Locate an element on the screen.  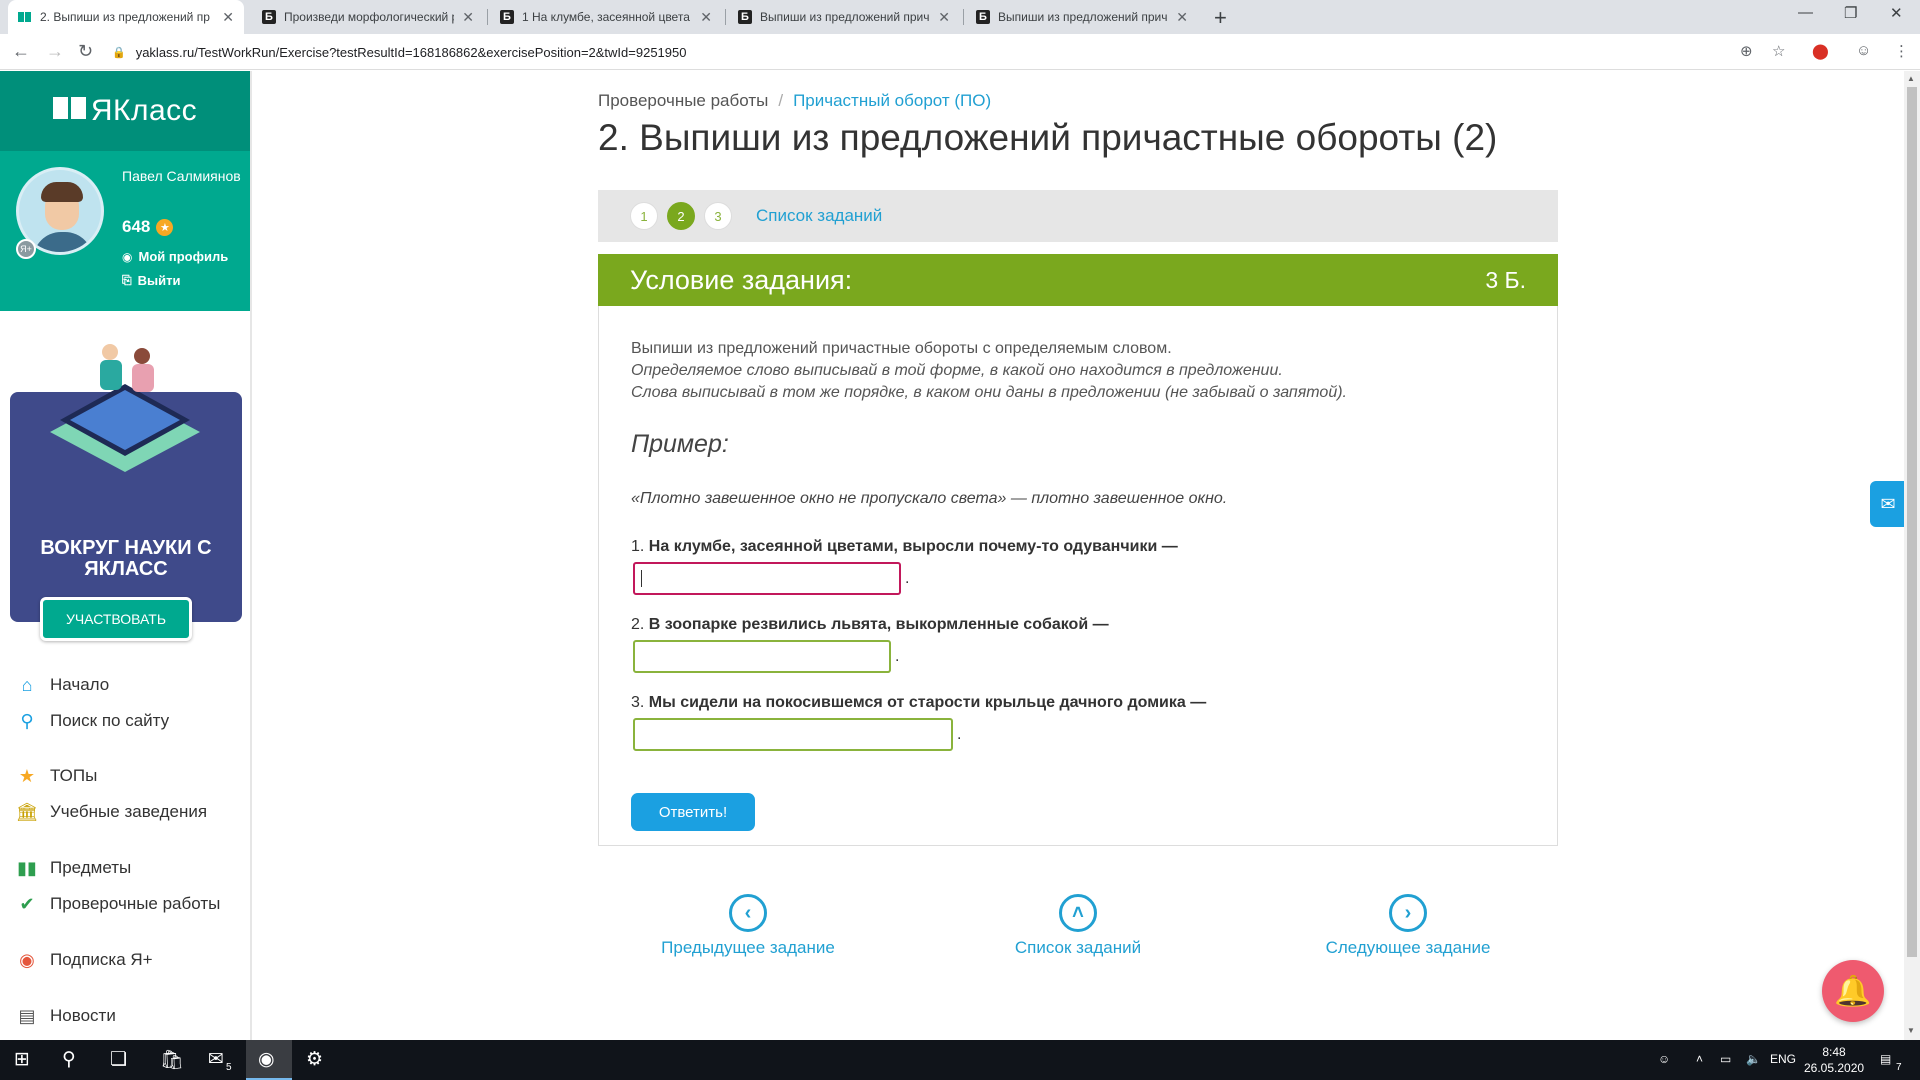
tab-title: 2. Выпиши из предложений пр is located at coordinates (125, 17).